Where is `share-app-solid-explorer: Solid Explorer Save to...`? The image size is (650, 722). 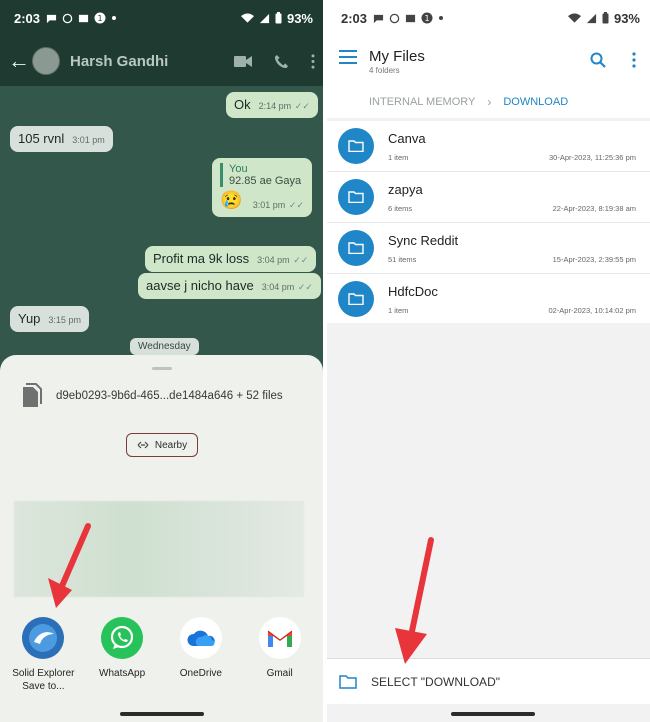 share-app-solid-explorer: Solid Explorer Save to... is located at coordinates (43, 655).